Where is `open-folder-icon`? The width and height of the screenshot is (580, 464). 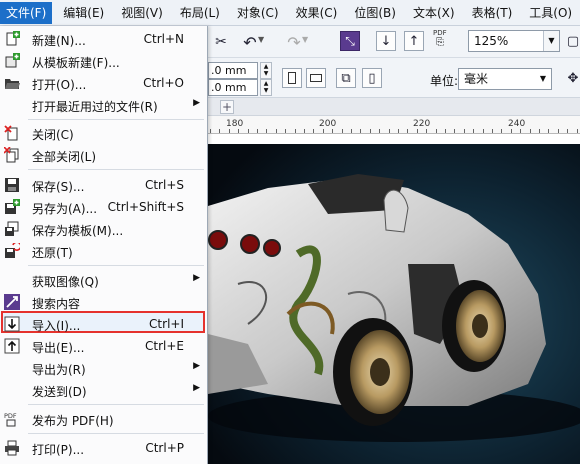 open-folder-icon is located at coordinates (12, 84).